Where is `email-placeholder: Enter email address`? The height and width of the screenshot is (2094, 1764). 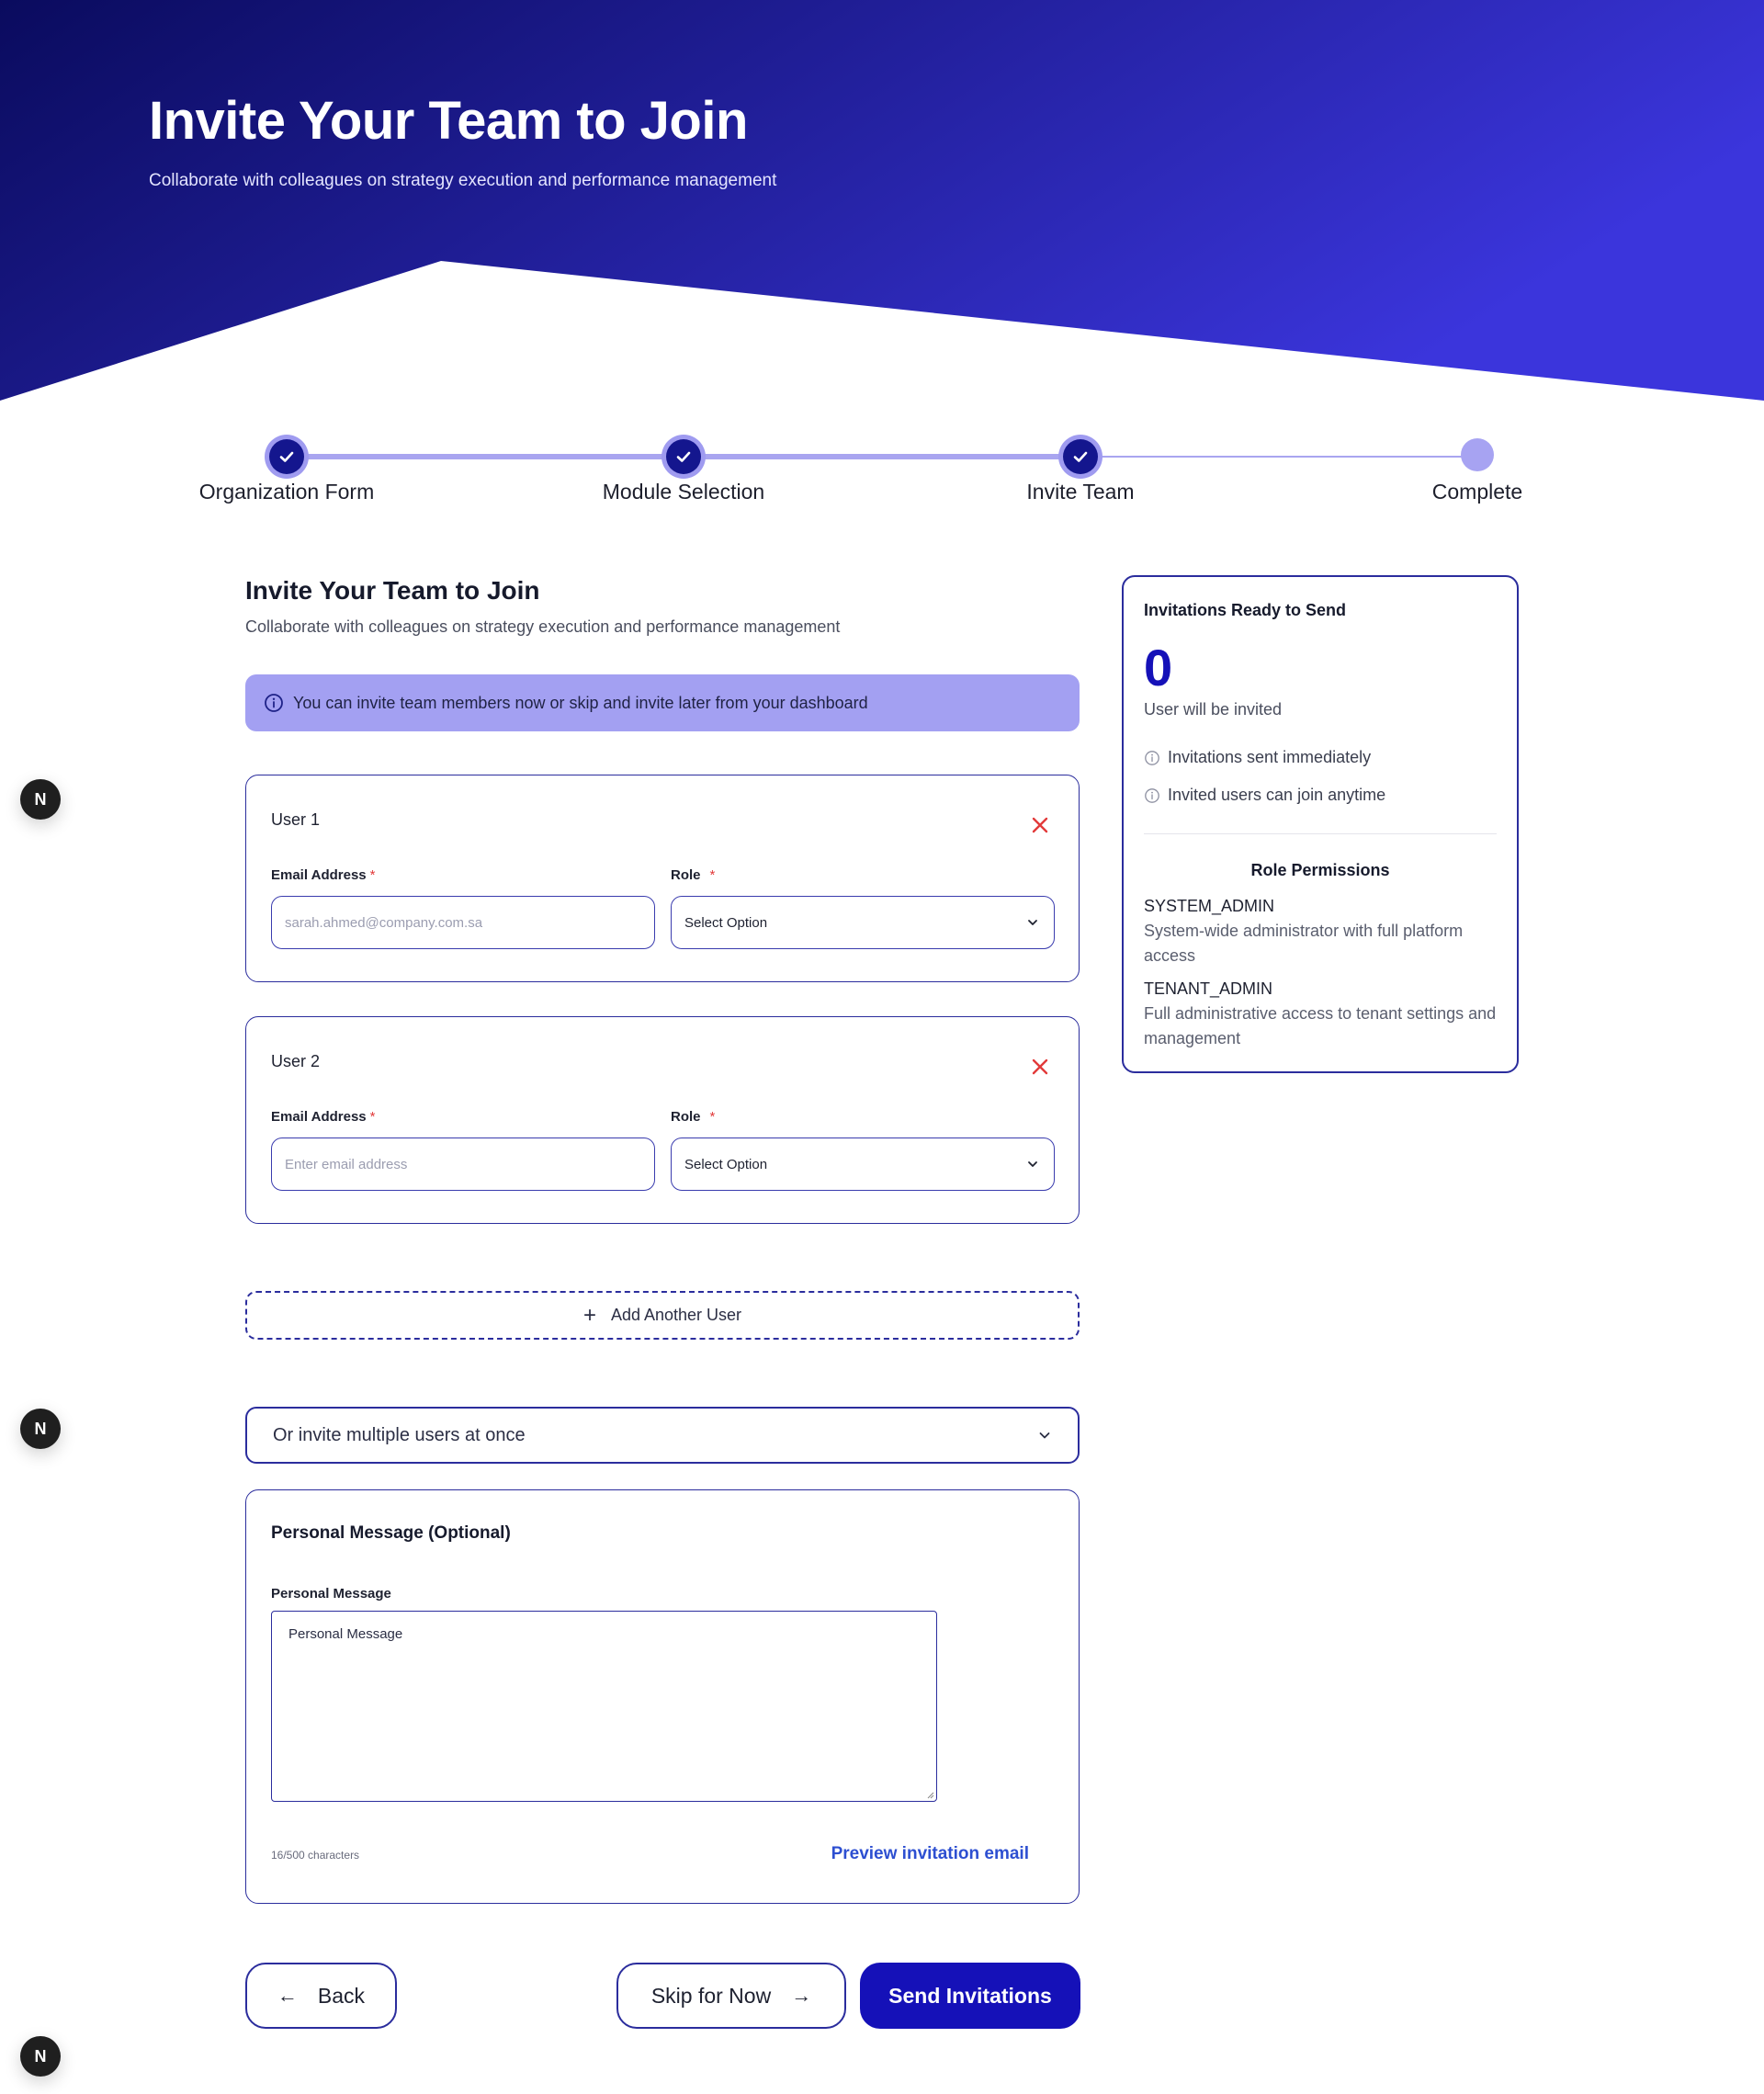
email-placeholder: Enter email address is located at coordinates (346, 1164).